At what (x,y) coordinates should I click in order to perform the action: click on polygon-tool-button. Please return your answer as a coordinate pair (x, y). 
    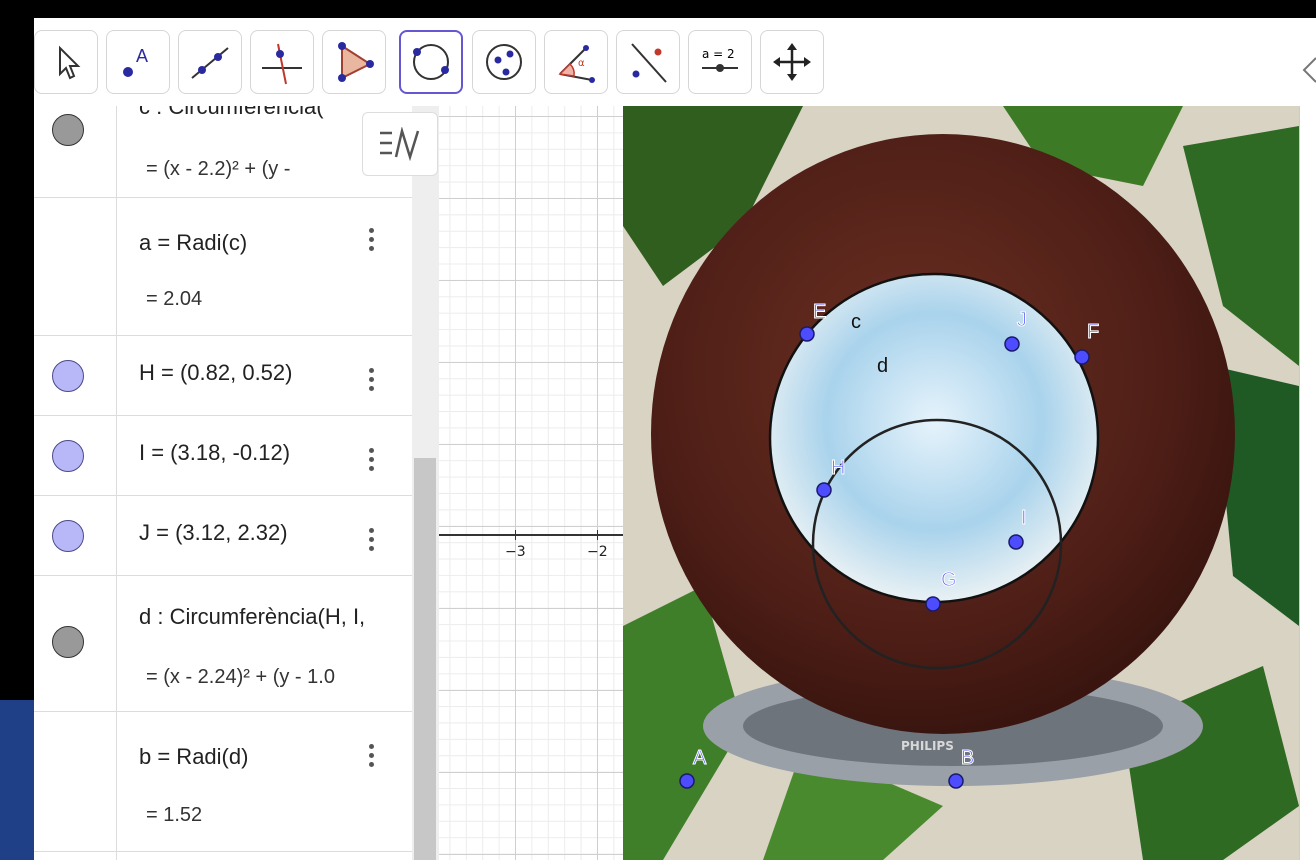
    Looking at the image, I should click on (354, 62).